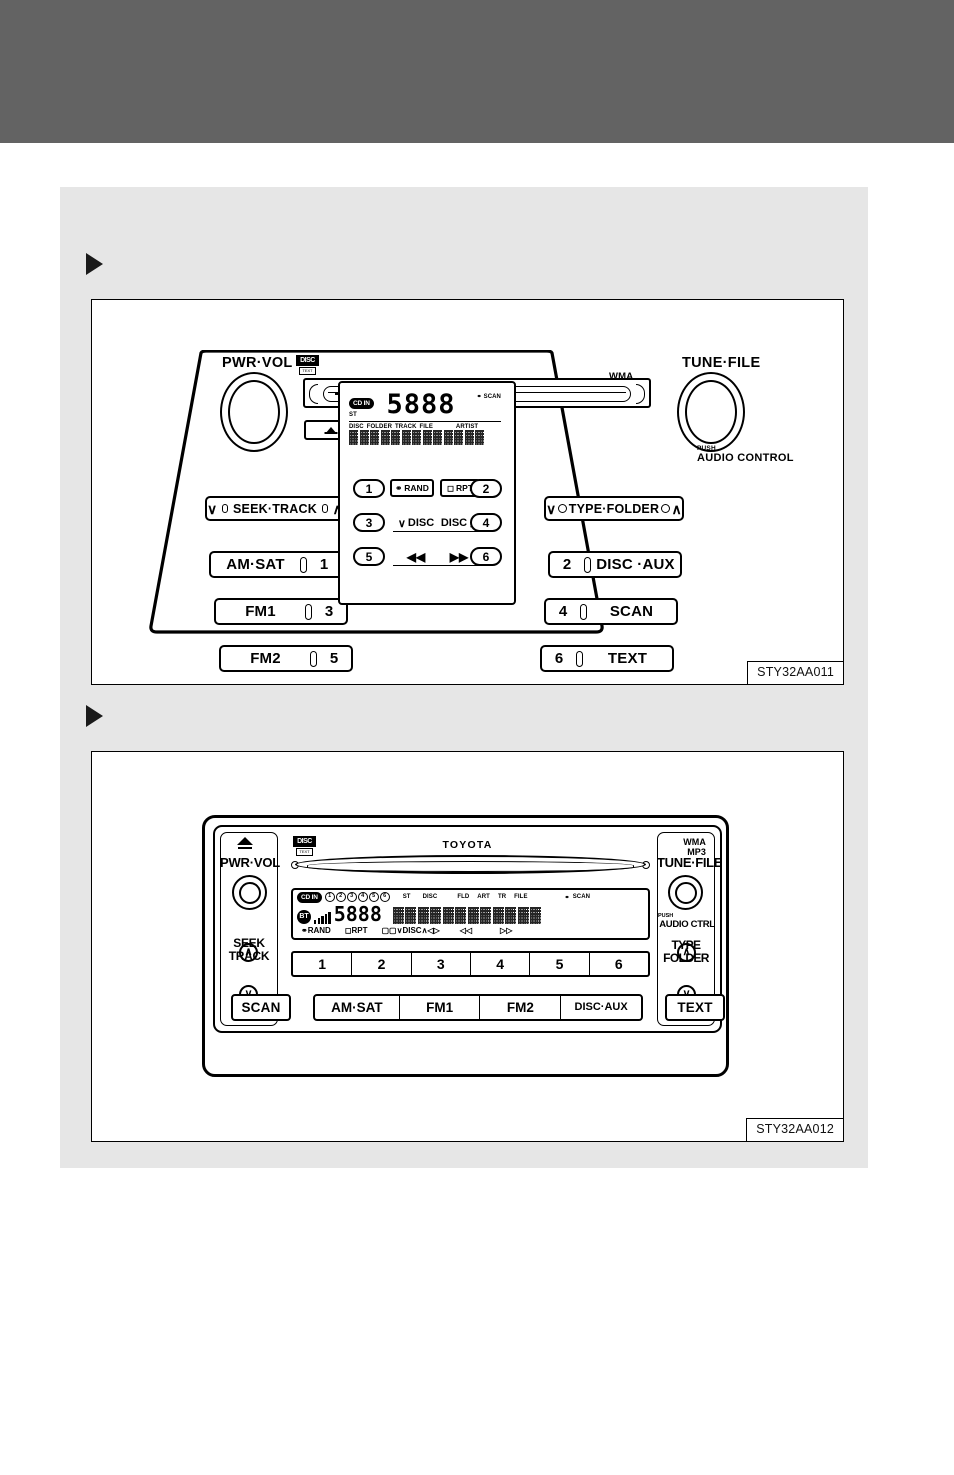 The width and height of the screenshot is (954, 1475). I want to click on disc-number-indicator: 5, so click(373, 897).